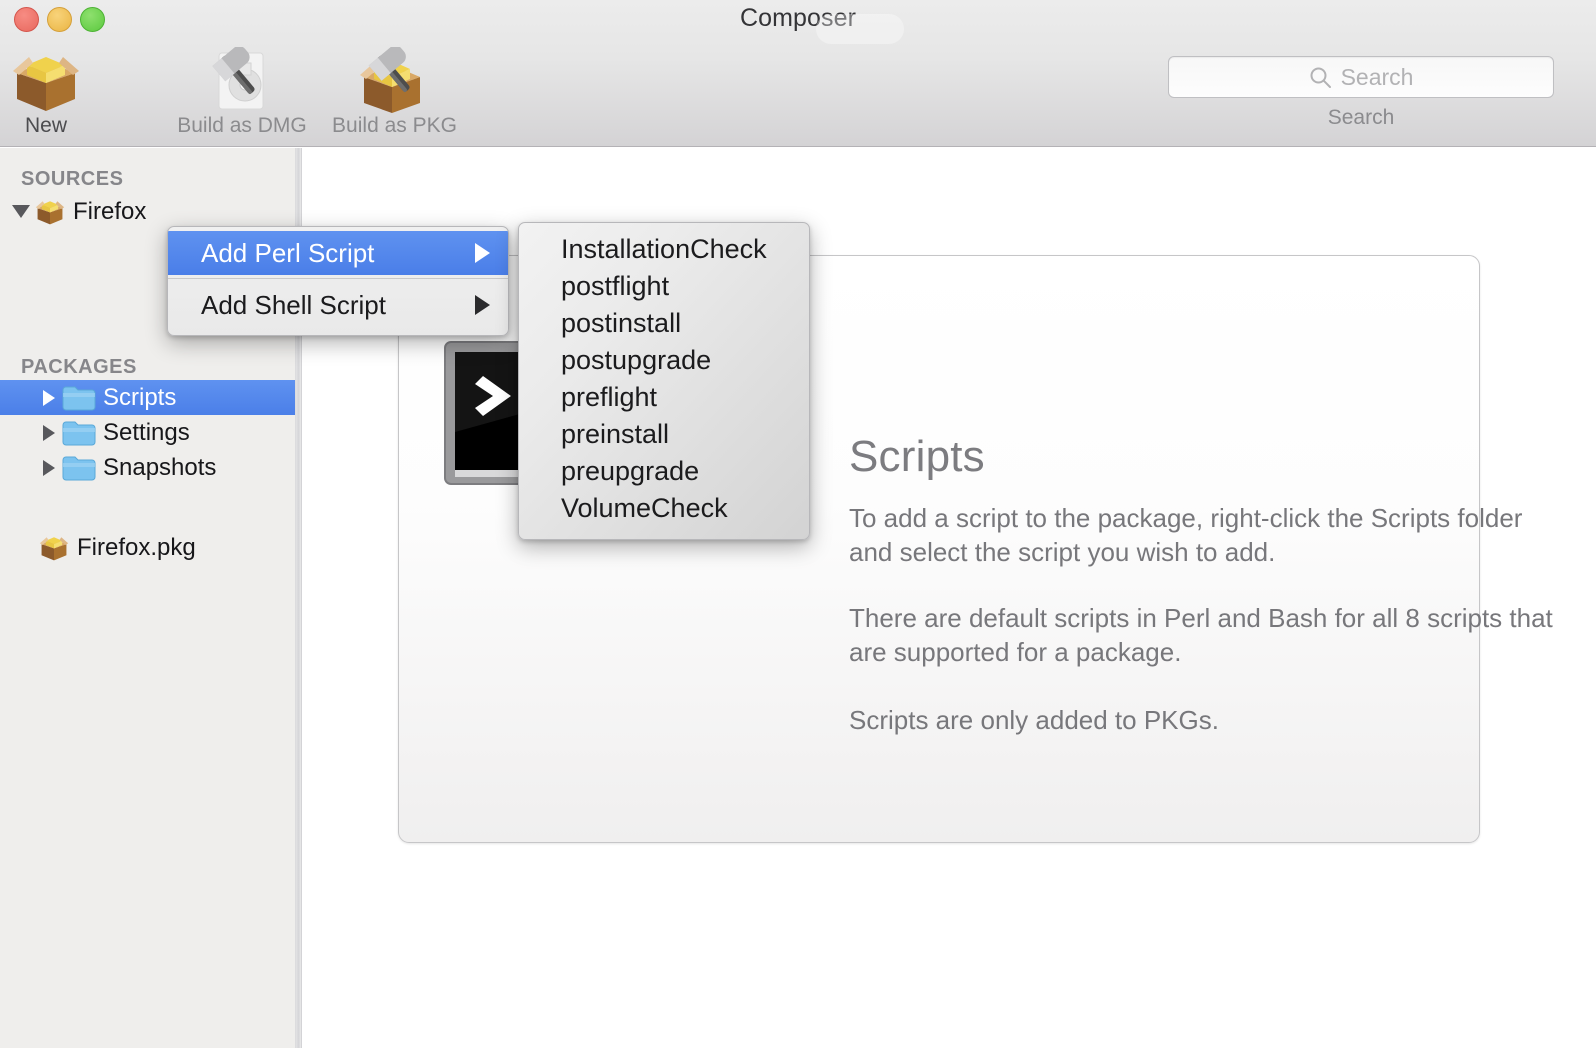 This screenshot has width=1596, height=1048. I want to click on sidebar-item-firefox-pkg: Firefox.pkg, so click(147, 547).